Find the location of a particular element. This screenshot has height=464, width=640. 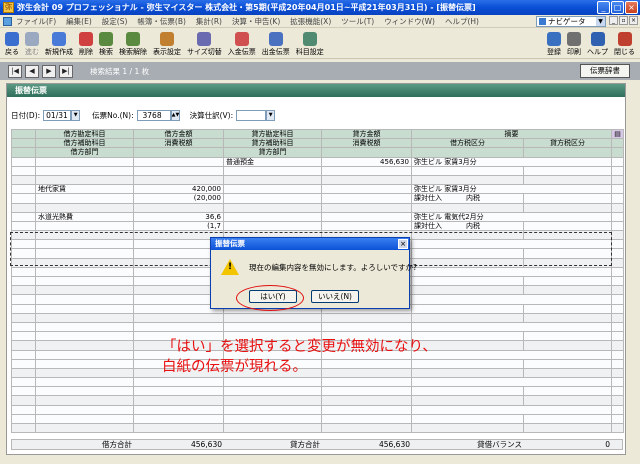

help-button: ヘルプ is located at coordinates (597, 44).